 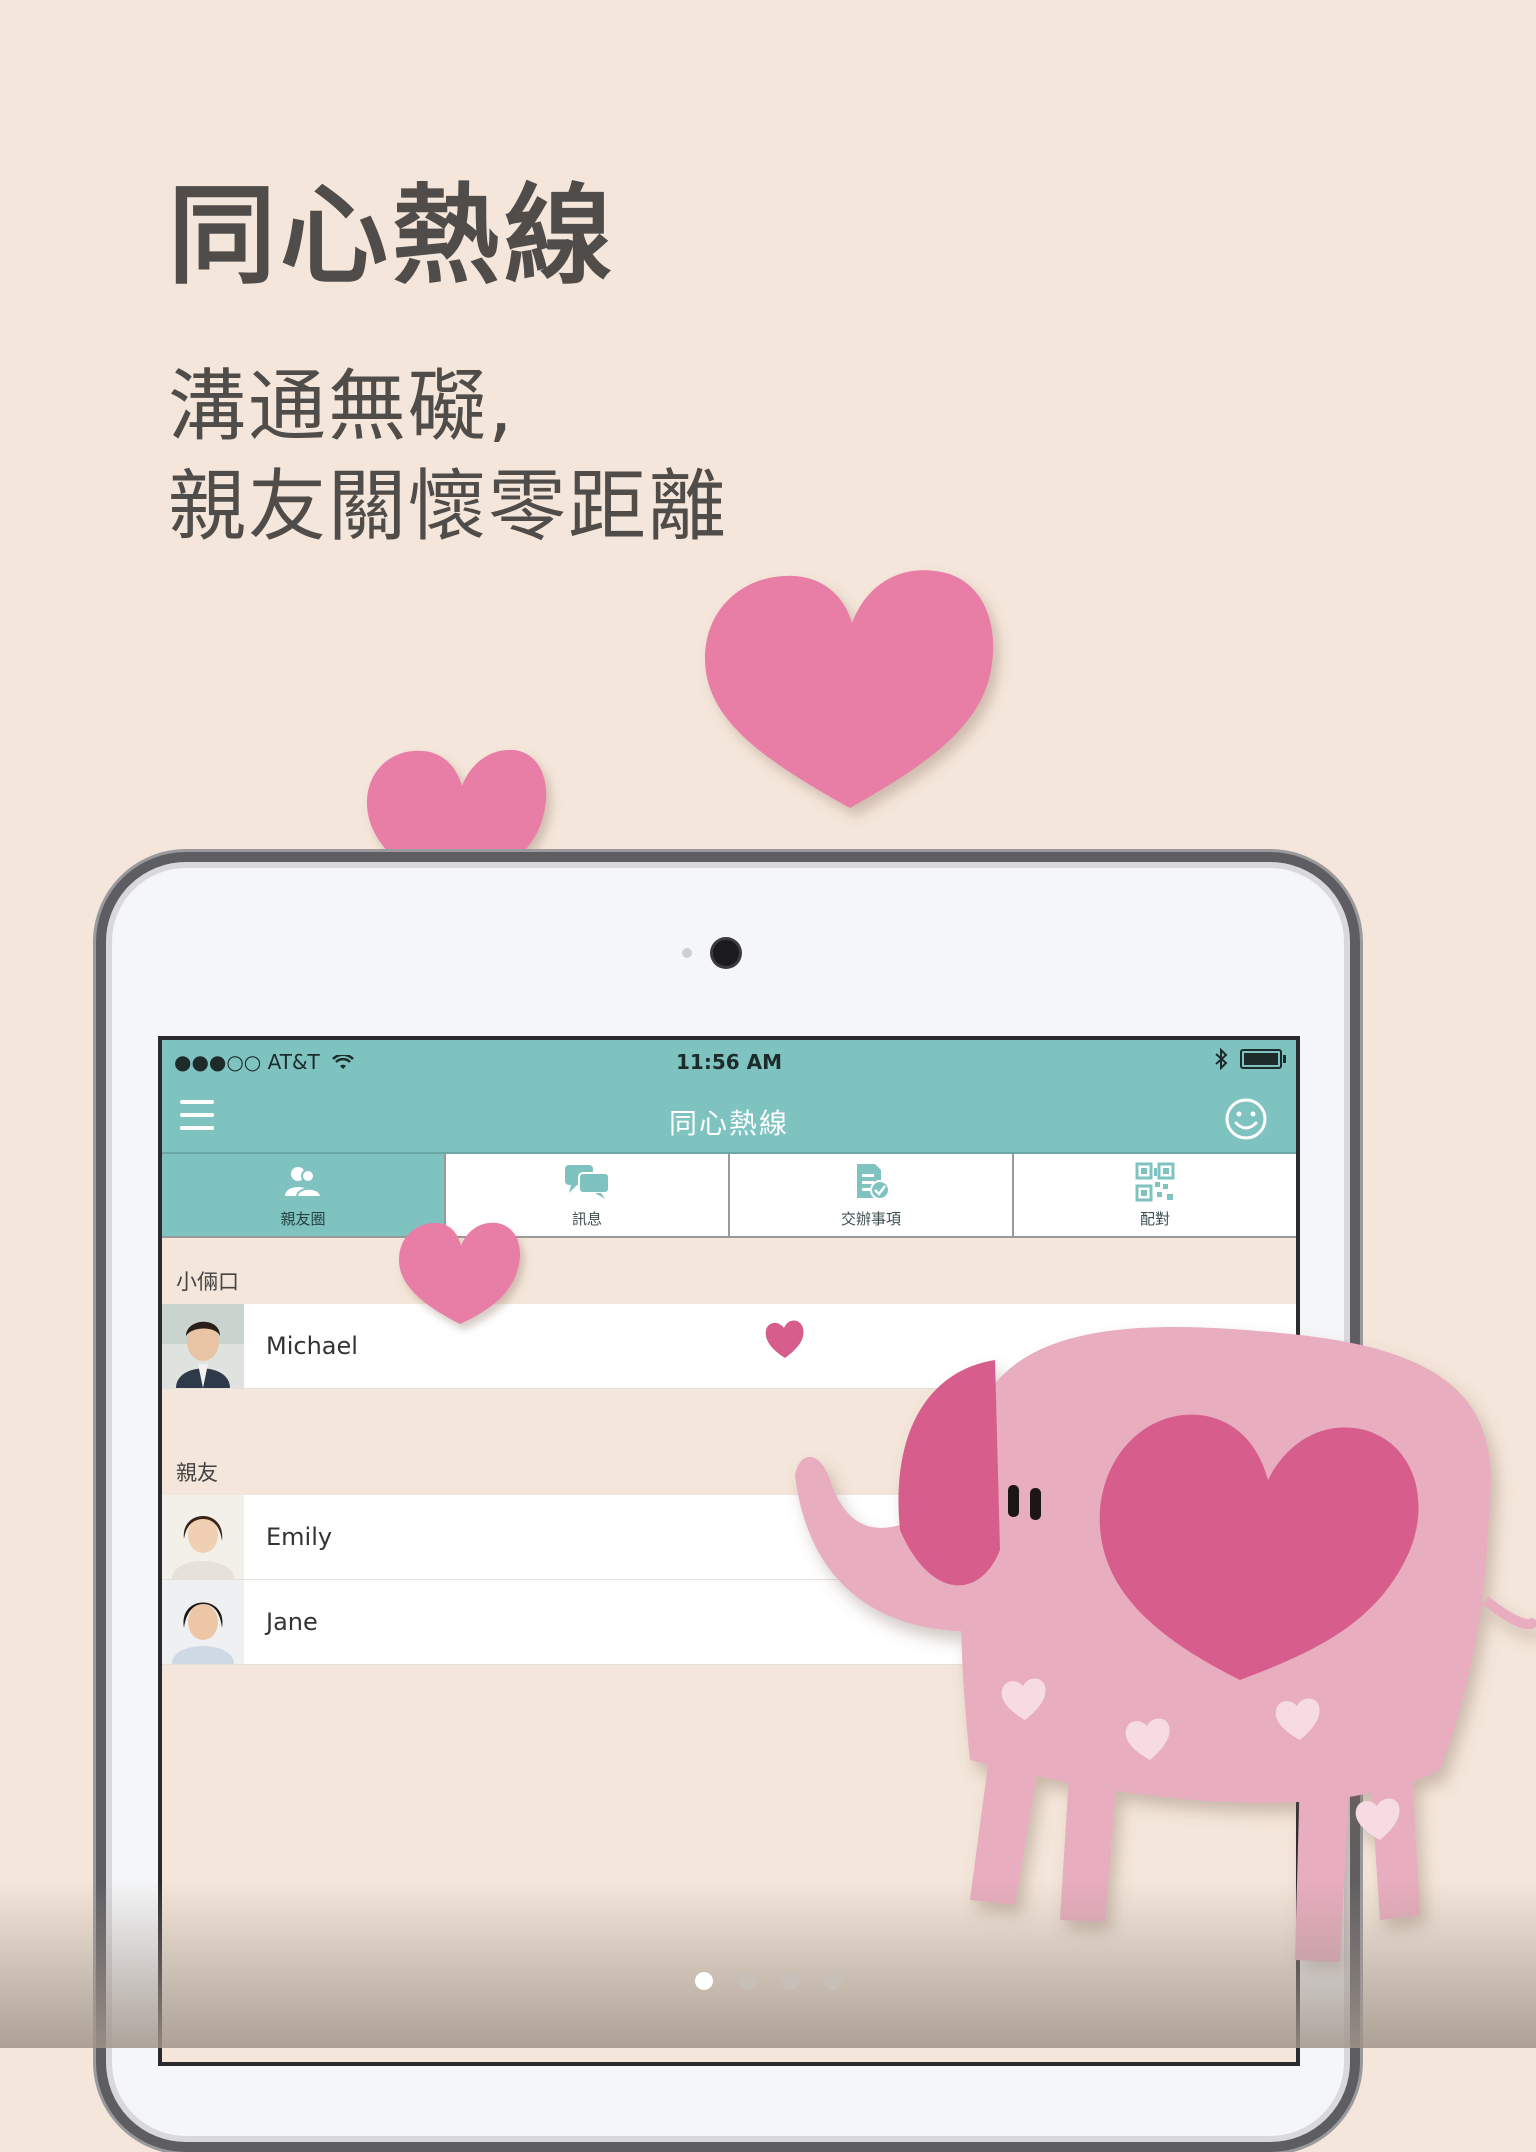 I want to click on bluetooth-icon, so click(x=1221, y=1059).